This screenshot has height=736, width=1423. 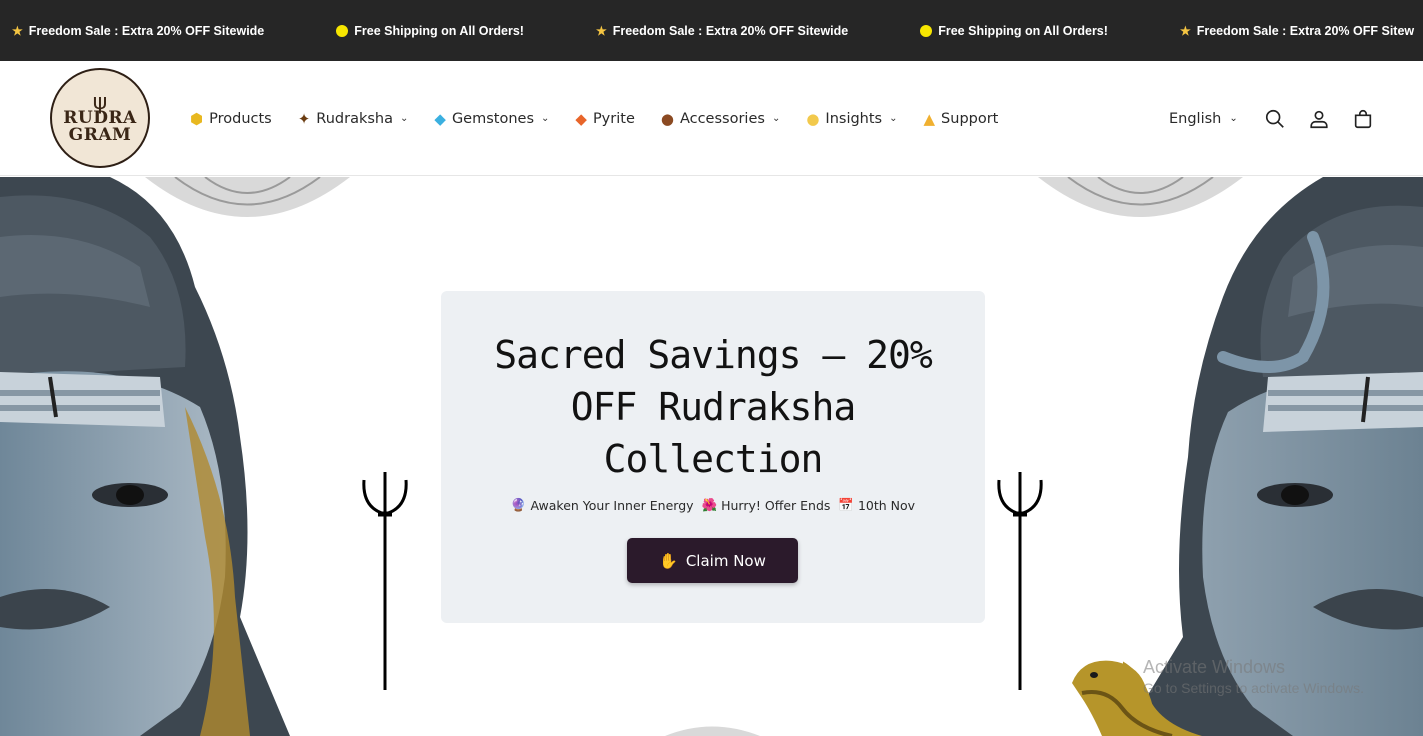 I want to click on watermark-line1: Activate Windows, so click(x=1214, y=667).